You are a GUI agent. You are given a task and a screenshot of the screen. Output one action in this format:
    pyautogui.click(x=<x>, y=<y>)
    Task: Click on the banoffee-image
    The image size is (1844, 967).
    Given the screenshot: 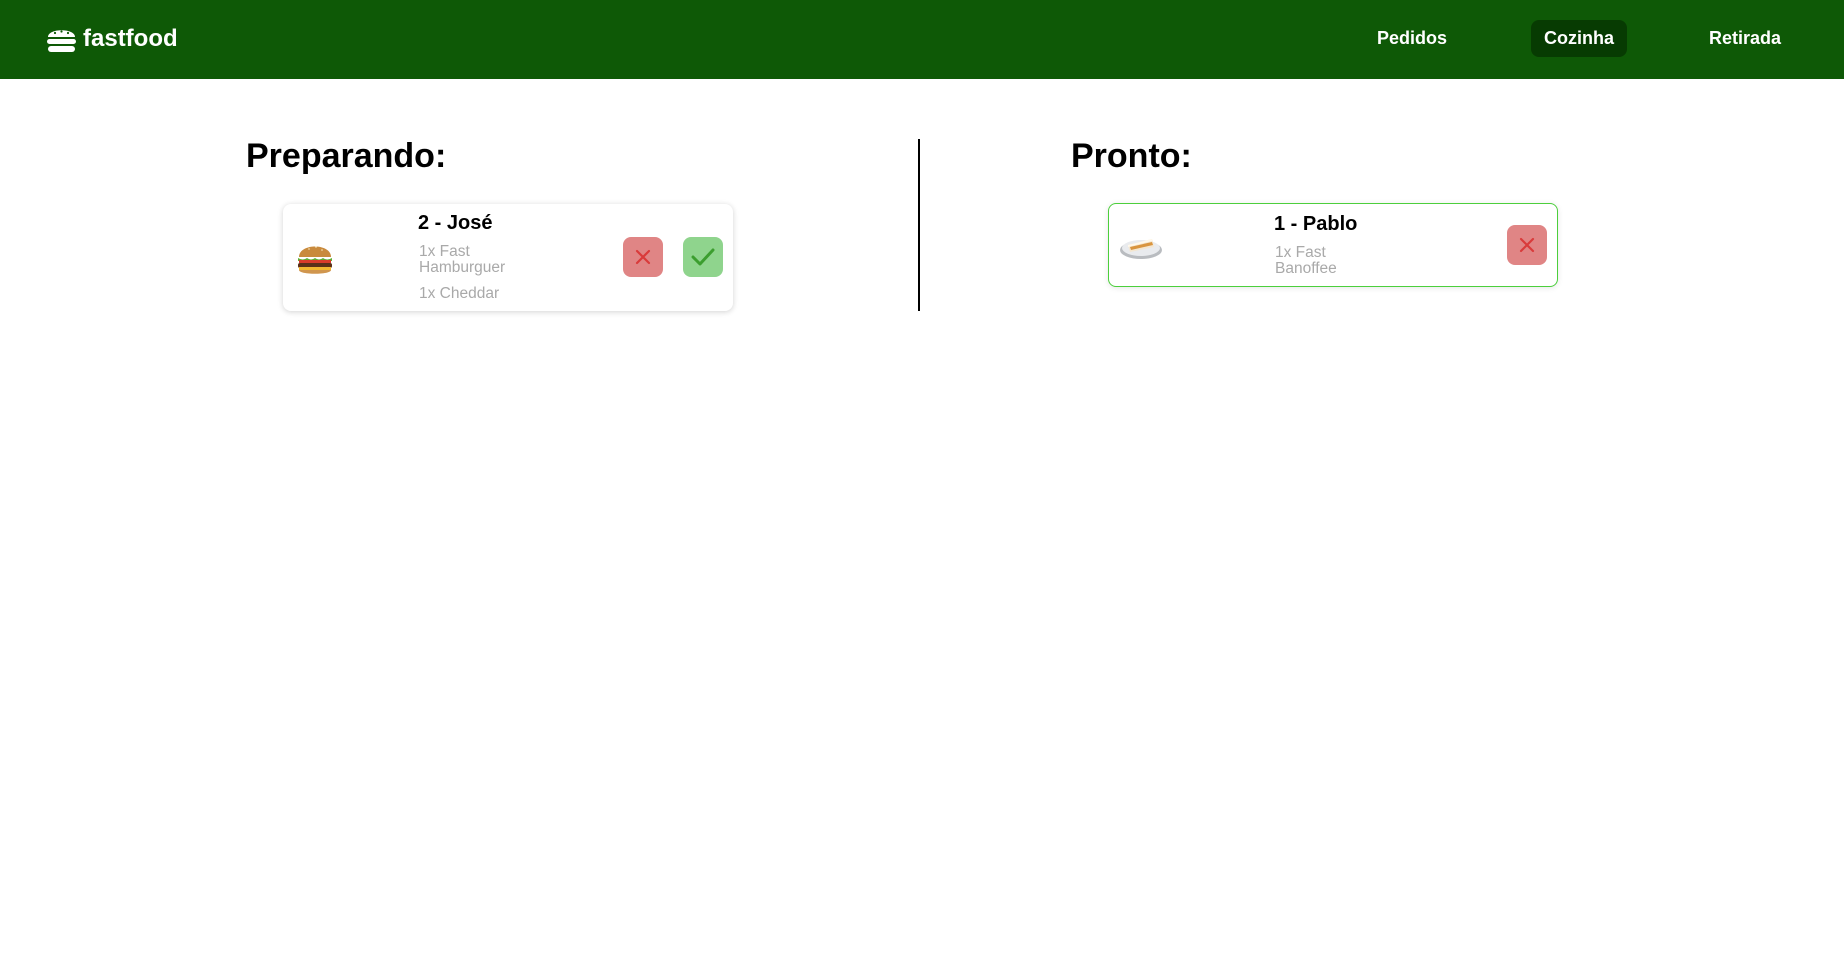 What is the action you would take?
    pyautogui.click(x=1141, y=249)
    